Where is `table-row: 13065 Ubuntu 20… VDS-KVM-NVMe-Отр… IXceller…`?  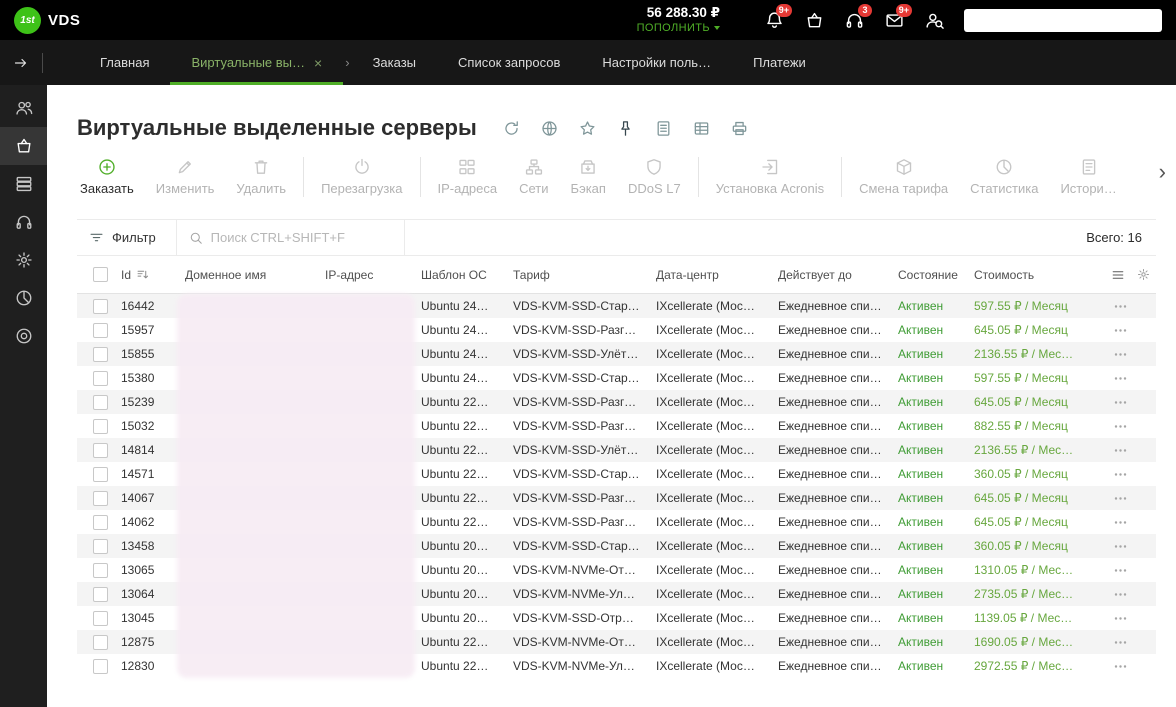 table-row: 13065 Ubuntu 20… VDS-KVM-NVMe-Отр… IXceller… is located at coordinates (616, 570).